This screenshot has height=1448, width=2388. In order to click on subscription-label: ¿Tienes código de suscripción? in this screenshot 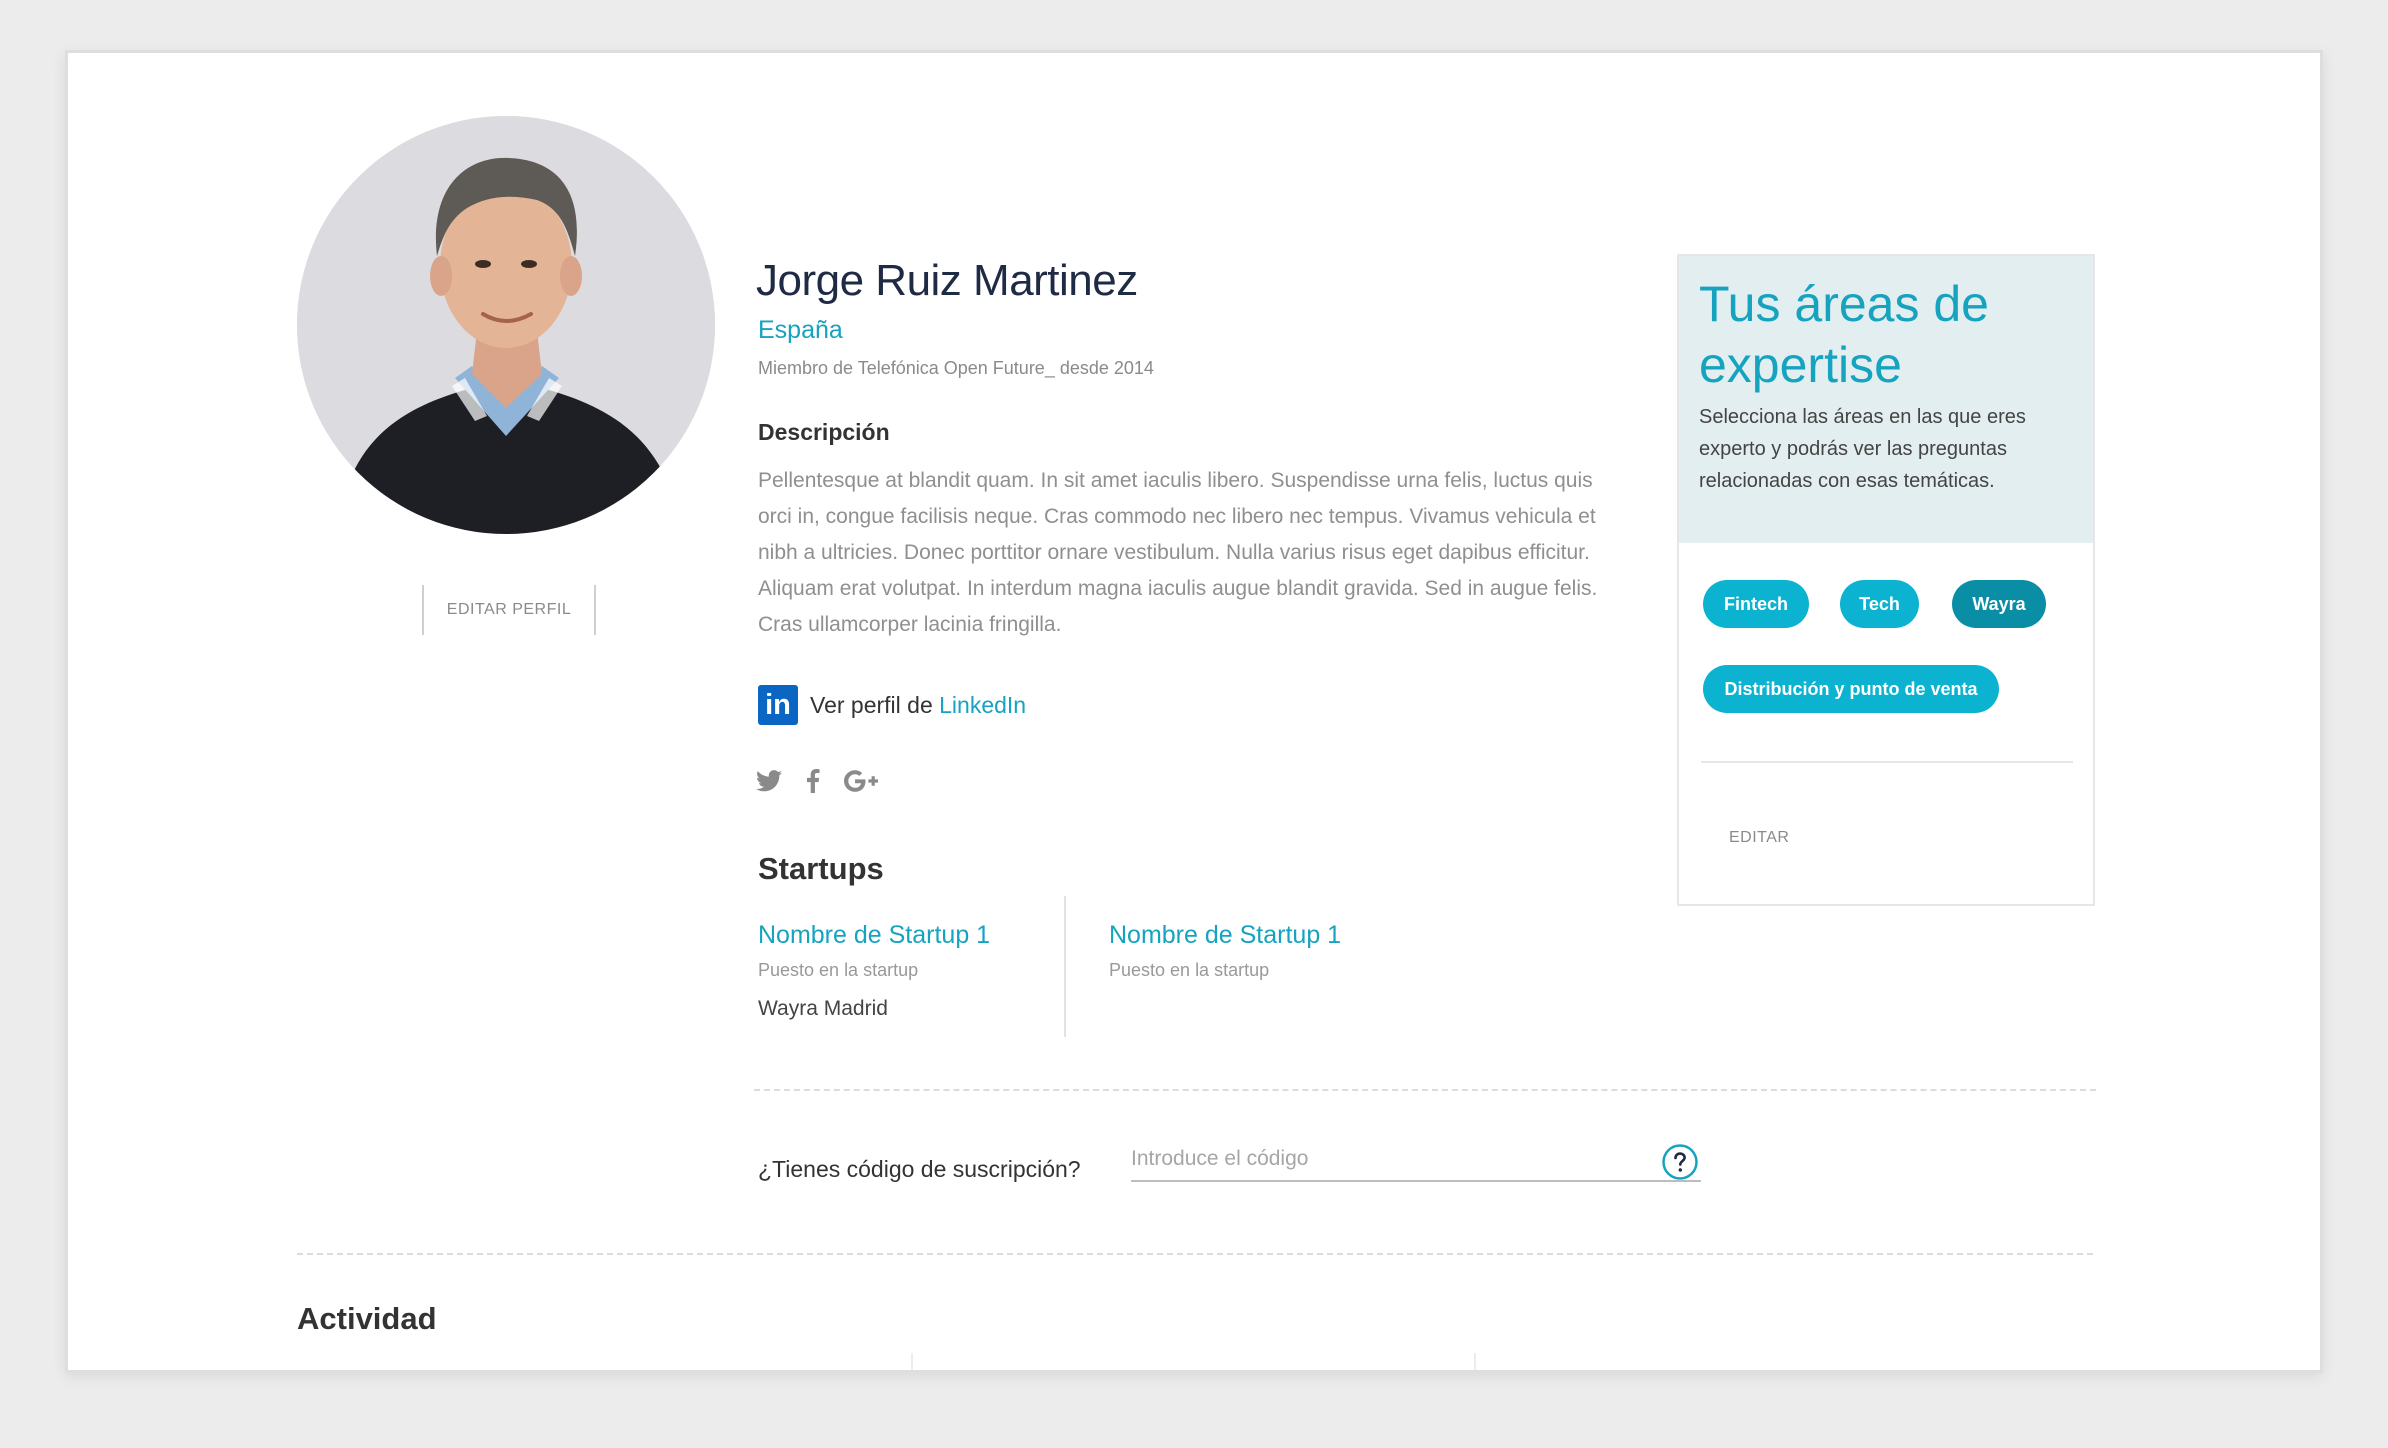, I will do `click(919, 1169)`.